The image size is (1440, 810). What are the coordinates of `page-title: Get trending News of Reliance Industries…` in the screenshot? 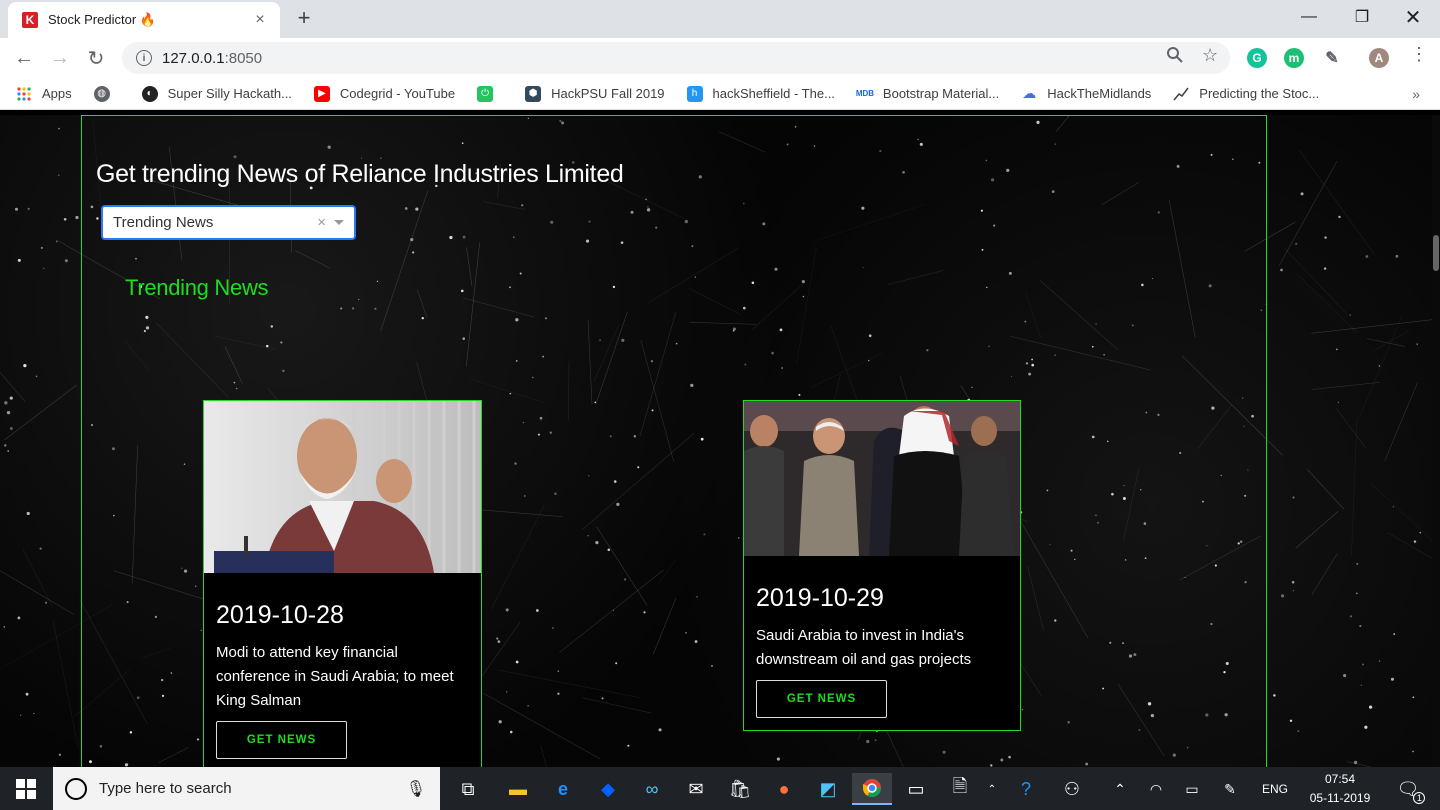 It's located at (360, 174).